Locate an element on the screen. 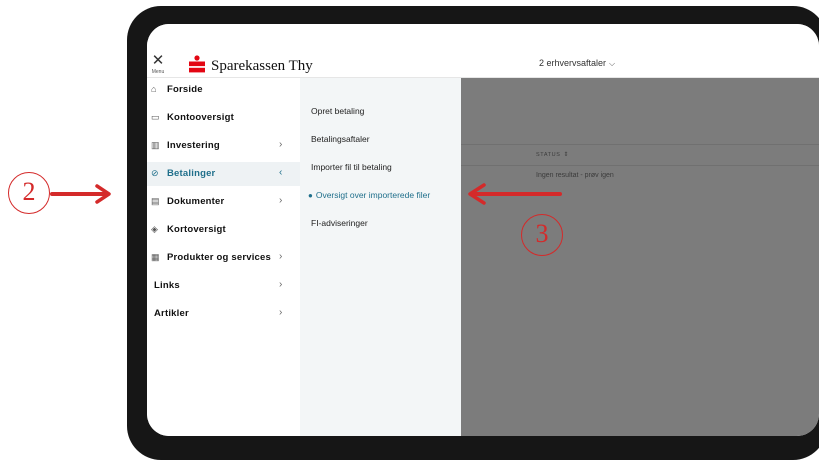 The height and width of the screenshot is (460, 819). sidebar-item-label: Links is located at coordinates (167, 285).